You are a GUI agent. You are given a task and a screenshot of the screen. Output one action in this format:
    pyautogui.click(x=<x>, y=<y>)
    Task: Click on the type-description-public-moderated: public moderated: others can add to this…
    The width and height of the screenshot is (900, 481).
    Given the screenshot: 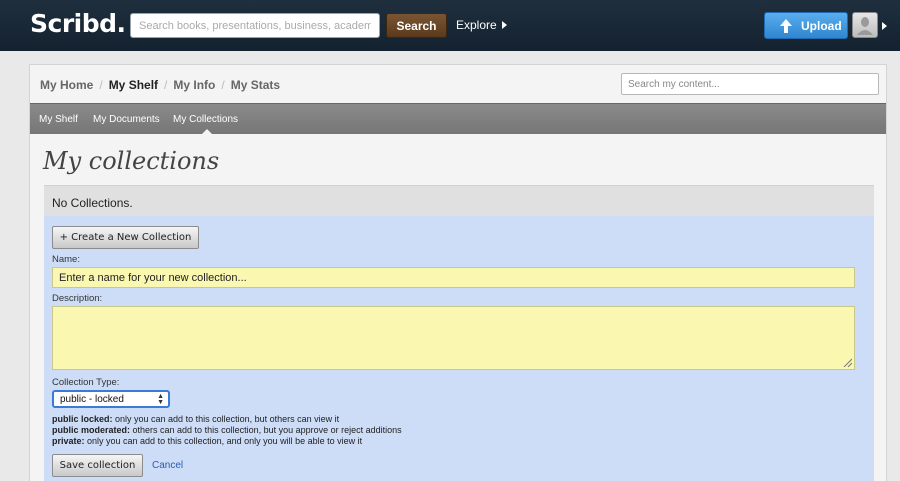 What is the action you would take?
    pyautogui.click(x=227, y=430)
    